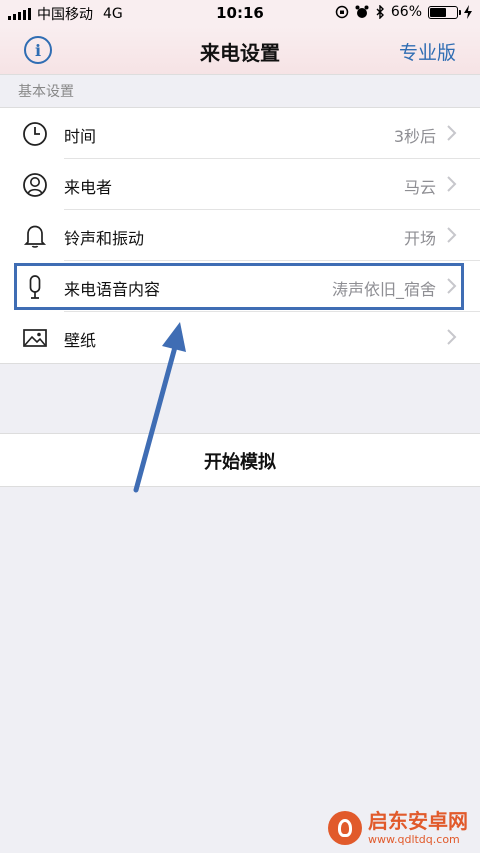  What do you see at coordinates (419, 238) in the screenshot?
I see `setting-value: 开场` at bounding box center [419, 238].